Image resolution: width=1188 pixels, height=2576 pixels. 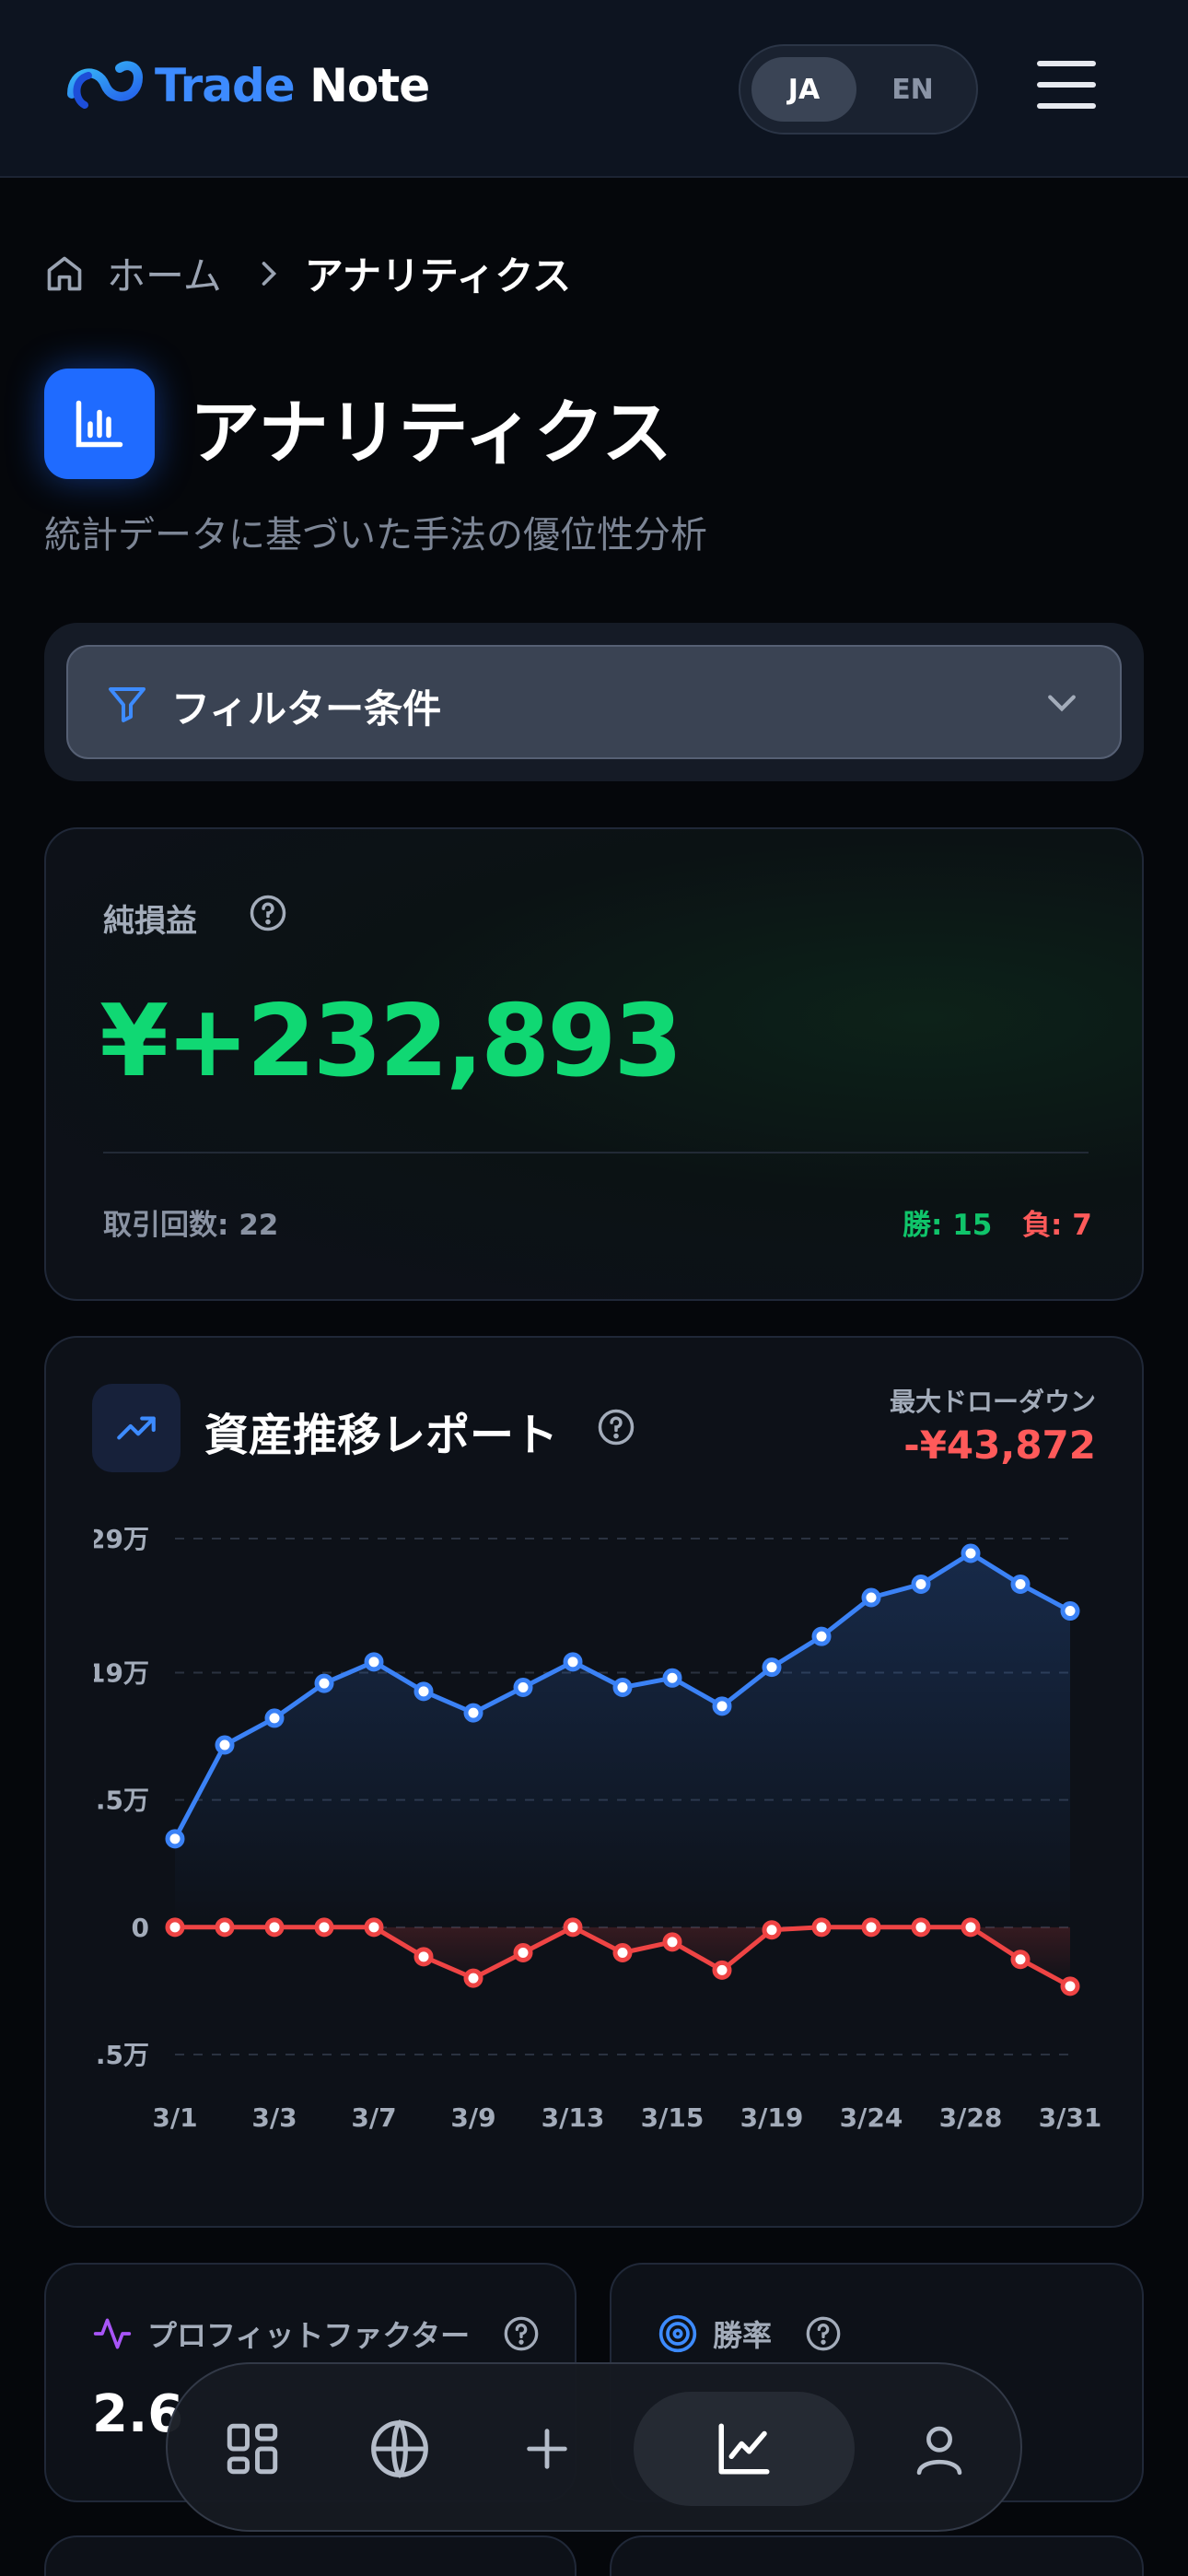 I want to click on x-tick-label: 3/9, so click(x=473, y=2117).